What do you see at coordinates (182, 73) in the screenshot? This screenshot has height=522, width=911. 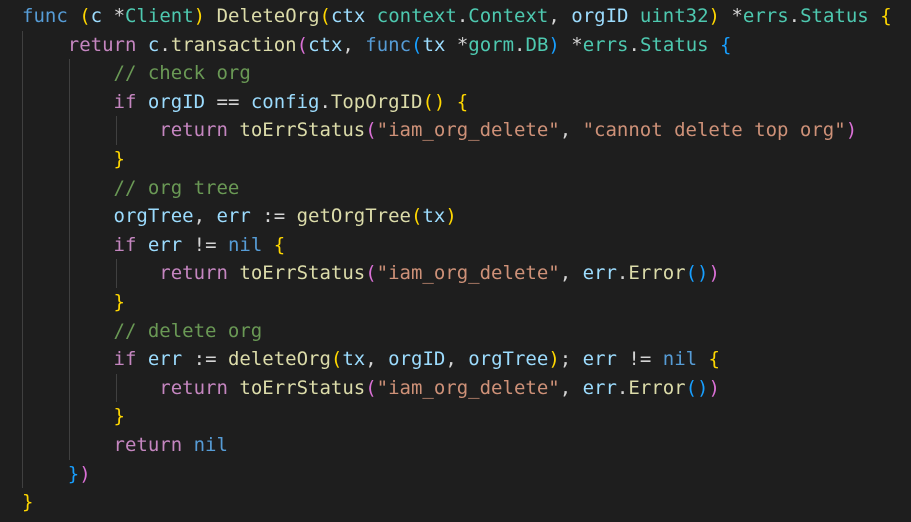 I see `code-token: // check org` at bounding box center [182, 73].